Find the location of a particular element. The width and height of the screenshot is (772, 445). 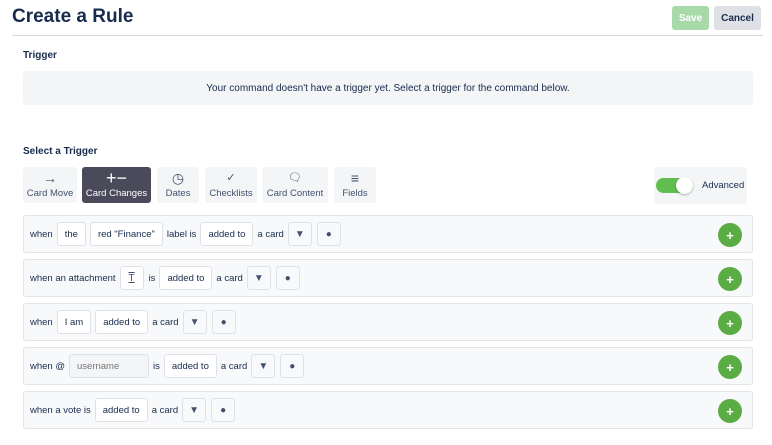

clock-icon: ◷ is located at coordinates (178, 178).